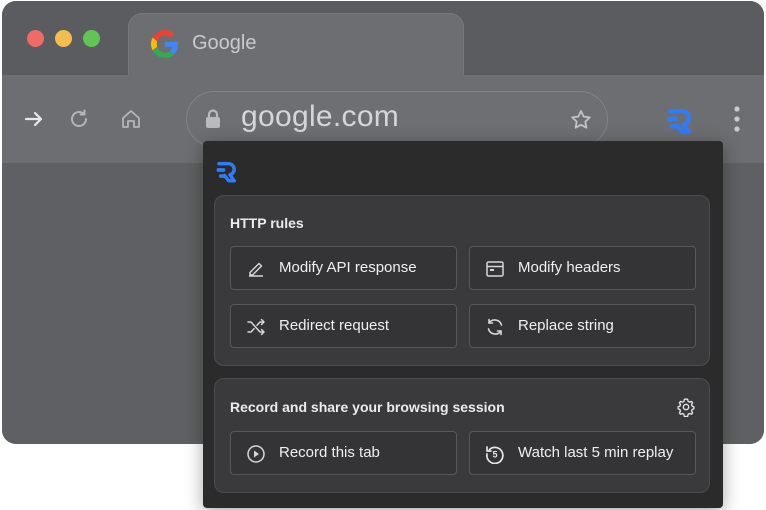 This screenshot has width=766, height=510. Describe the element at coordinates (737, 119) in the screenshot. I see `more-icon` at that location.